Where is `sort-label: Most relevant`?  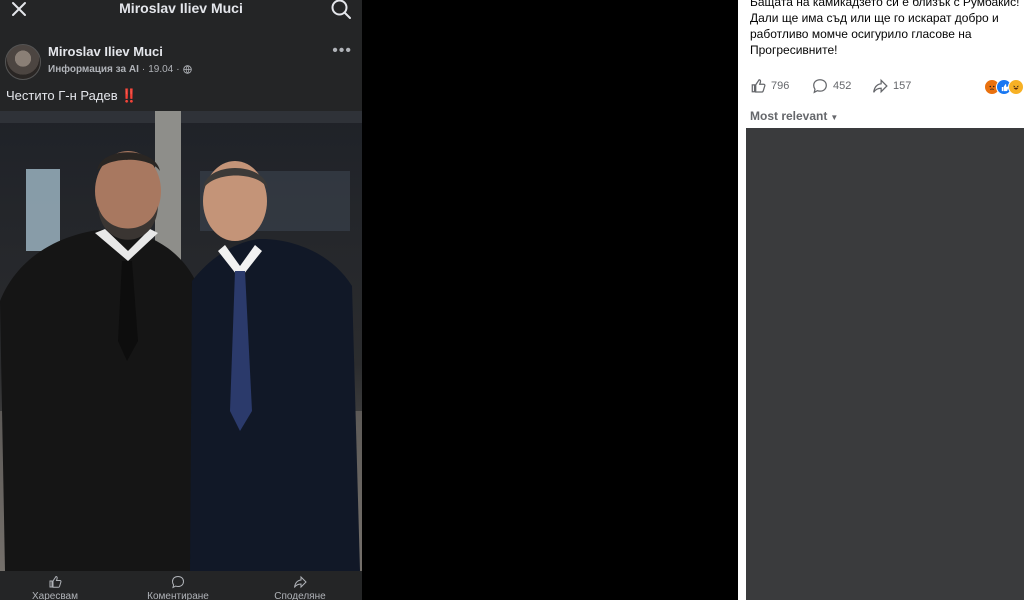 sort-label: Most relevant is located at coordinates (789, 116).